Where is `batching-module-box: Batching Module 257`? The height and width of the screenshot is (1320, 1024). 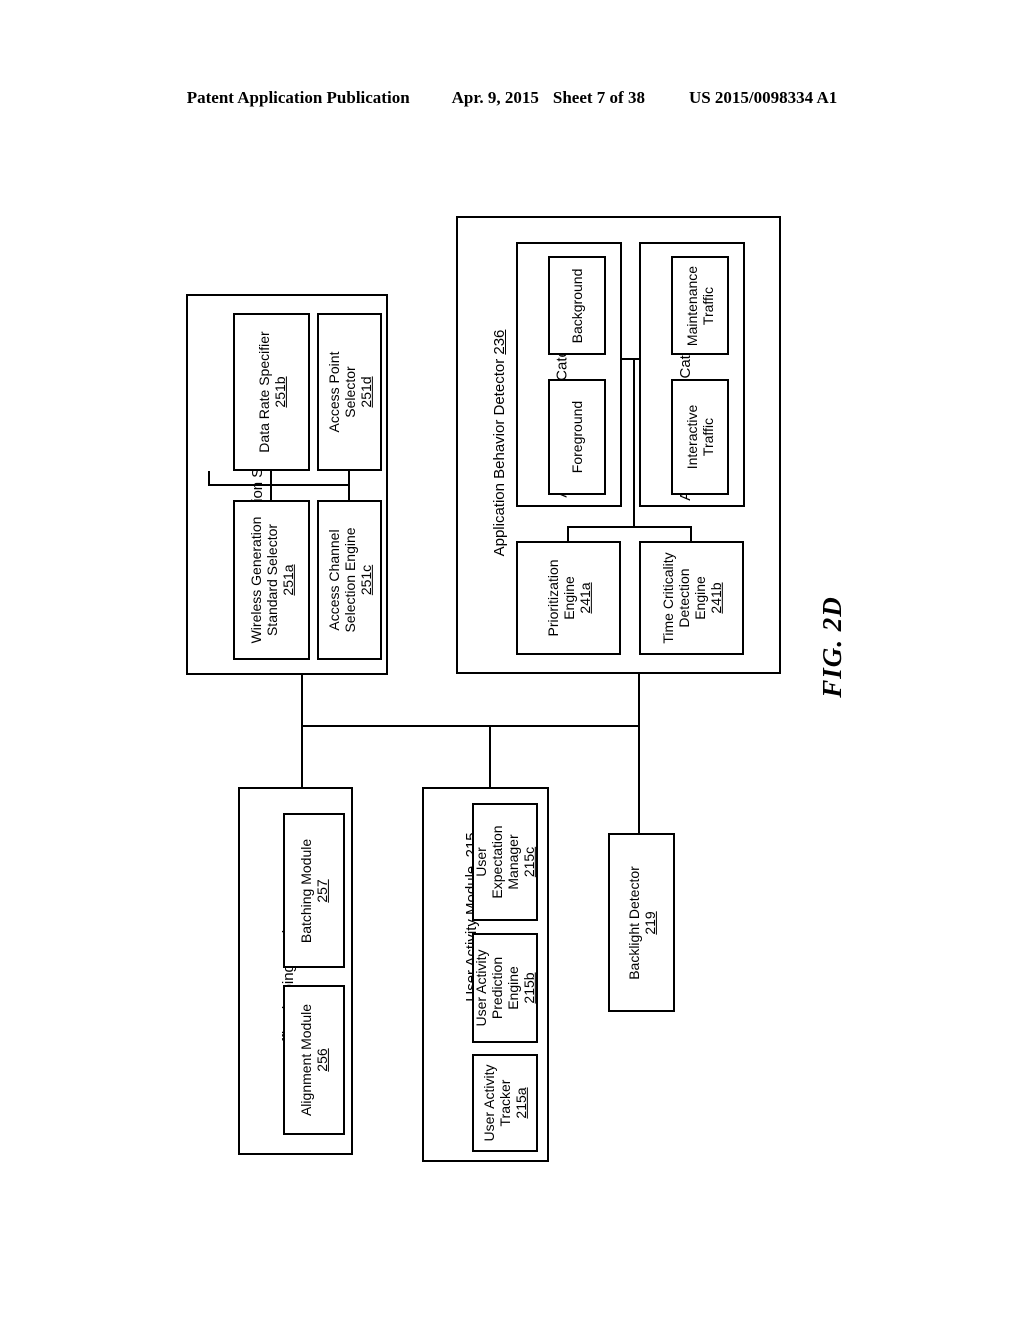 batching-module-box: Batching Module 257 is located at coordinates (314, 890).